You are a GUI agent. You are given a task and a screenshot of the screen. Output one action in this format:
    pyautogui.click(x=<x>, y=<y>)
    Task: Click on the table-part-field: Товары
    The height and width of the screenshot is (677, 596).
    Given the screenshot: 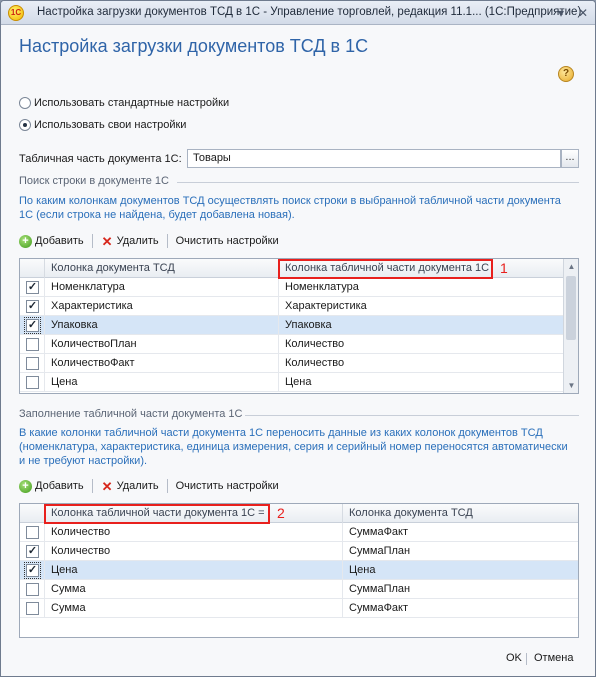 What is the action you would take?
    pyautogui.click(x=374, y=158)
    